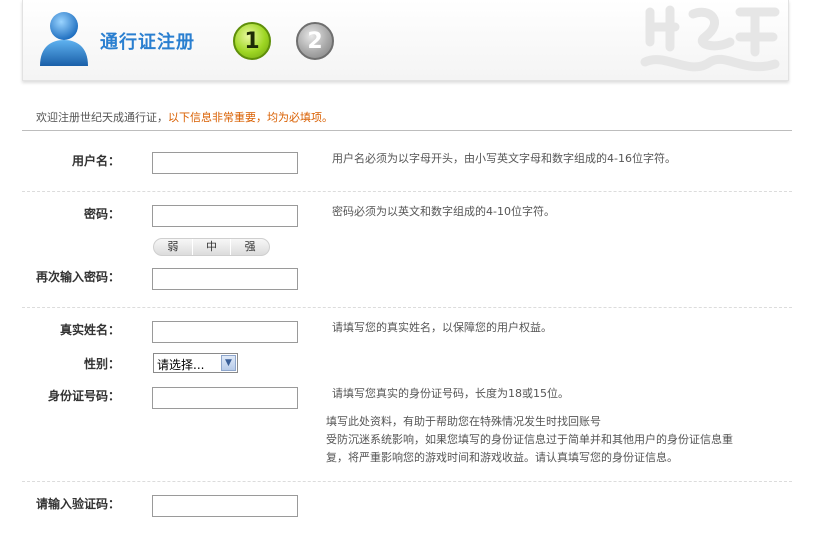 This screenshot has width=821, height=534. Describe the element at coordinates (228, 363) in the screenshot. I see `chevron-down-icon: ▼` at that location.